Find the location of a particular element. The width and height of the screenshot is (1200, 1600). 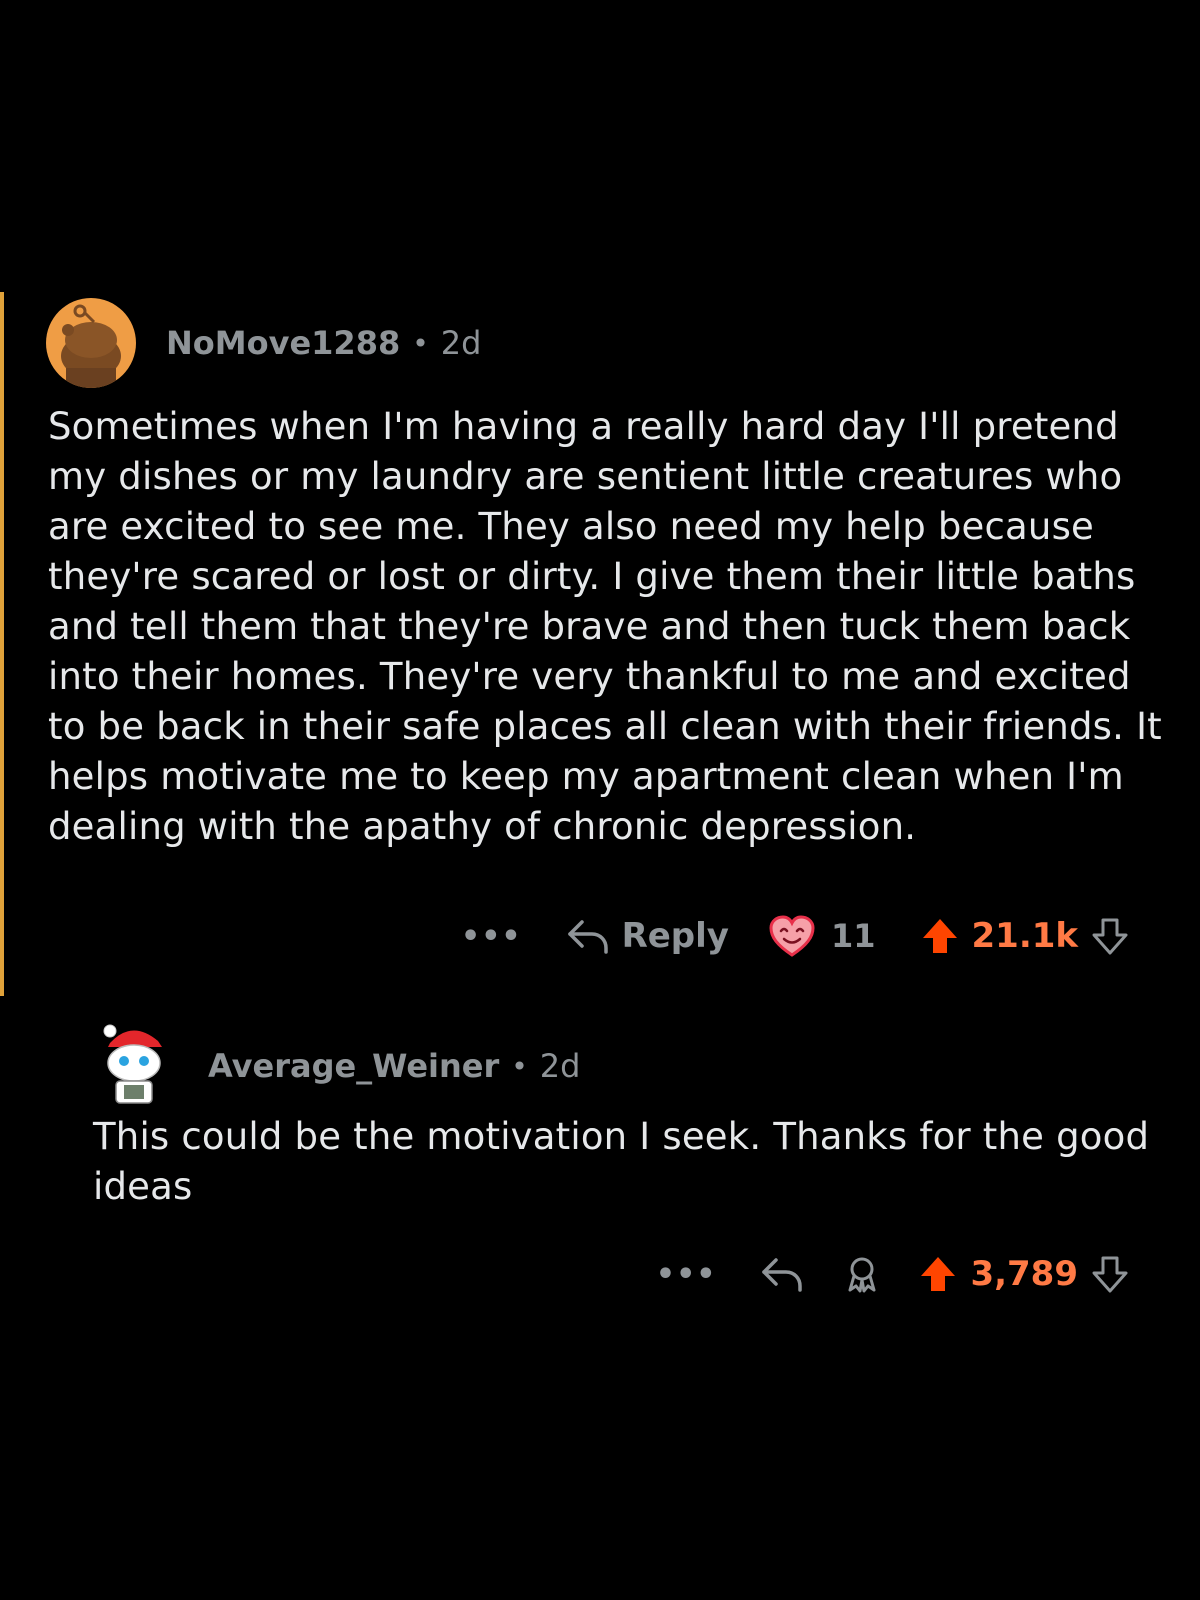

award-count: 11 is located at coordinates (853, 936).